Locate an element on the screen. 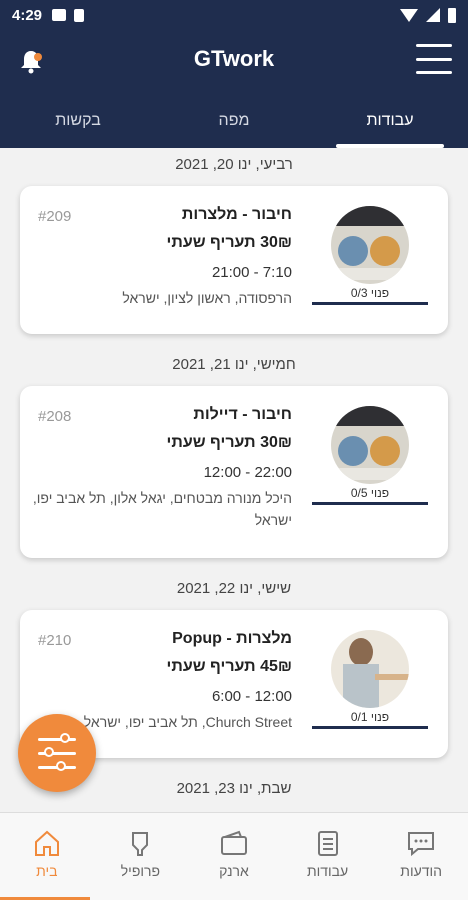  availability-count: פנוי 0/1 is located at coordinates (370, 717).